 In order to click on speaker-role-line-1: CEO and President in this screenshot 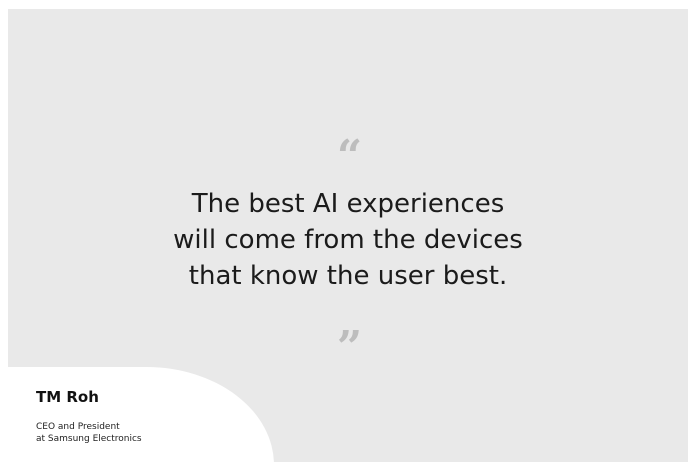, I will do `click(78, 427)`.